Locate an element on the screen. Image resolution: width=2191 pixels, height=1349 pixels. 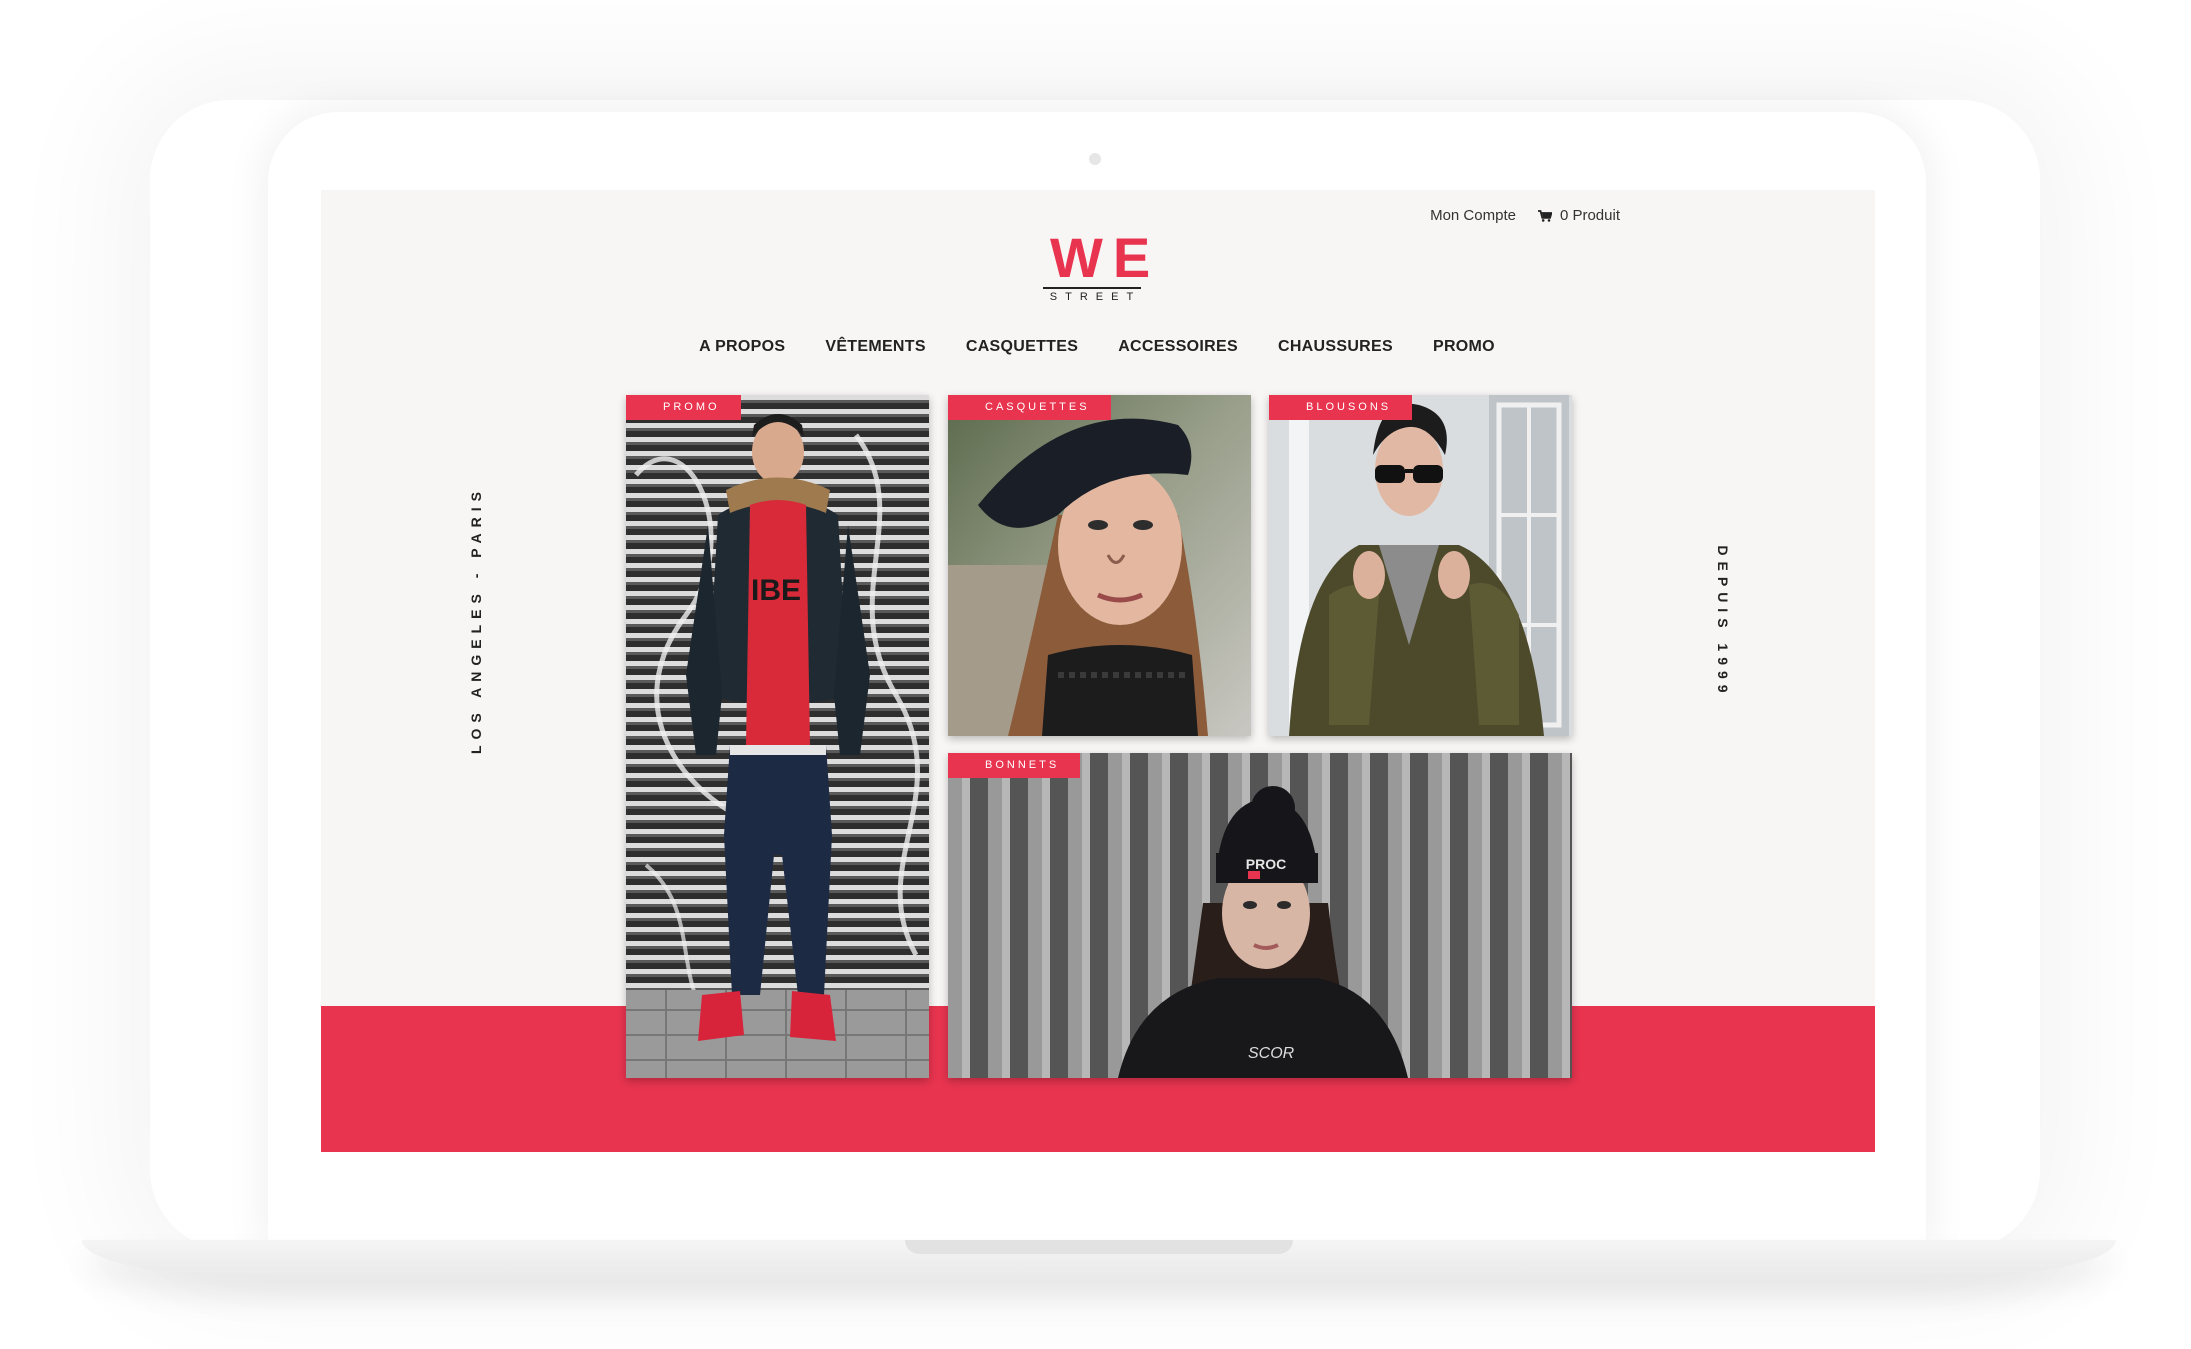
side-tagline-left-text: LOS ANGELES - PARIS is located at coordinates (476, 620).